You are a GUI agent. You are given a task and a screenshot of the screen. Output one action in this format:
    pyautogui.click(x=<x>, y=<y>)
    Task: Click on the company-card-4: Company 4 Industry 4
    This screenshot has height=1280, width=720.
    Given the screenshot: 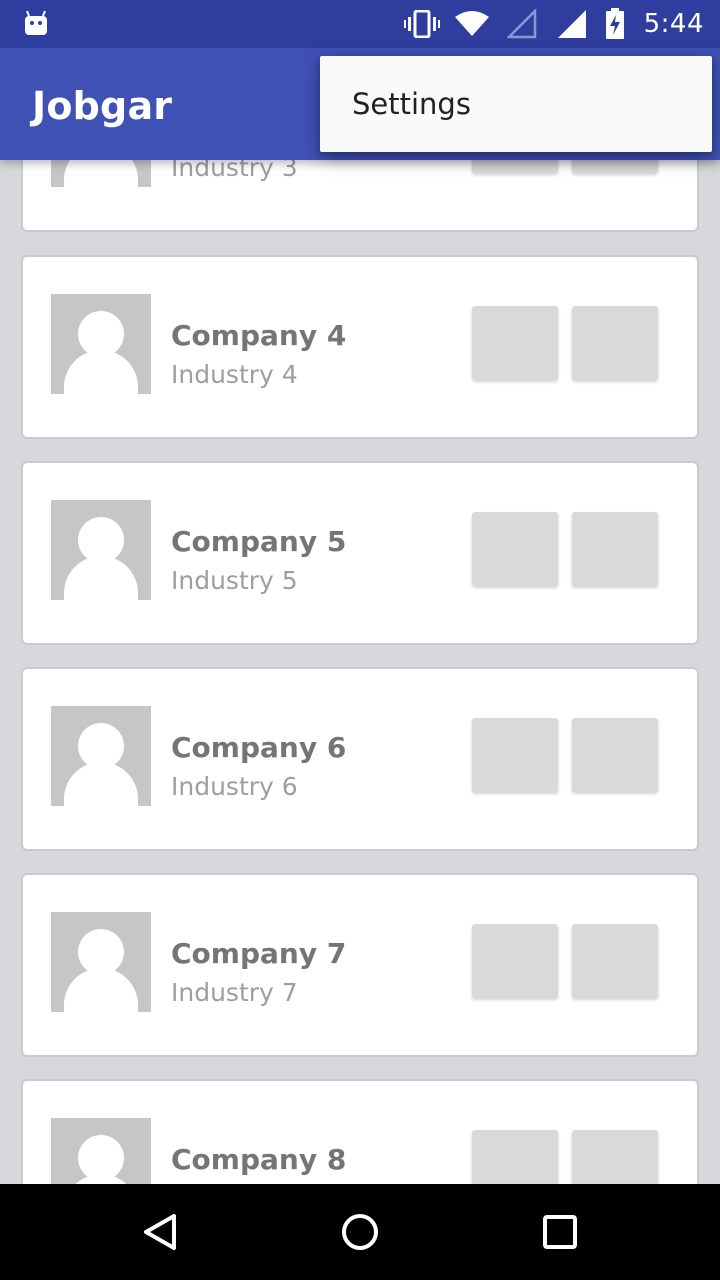 What is the action you would take?
    pyautogui.click(x=360, y=347)
    